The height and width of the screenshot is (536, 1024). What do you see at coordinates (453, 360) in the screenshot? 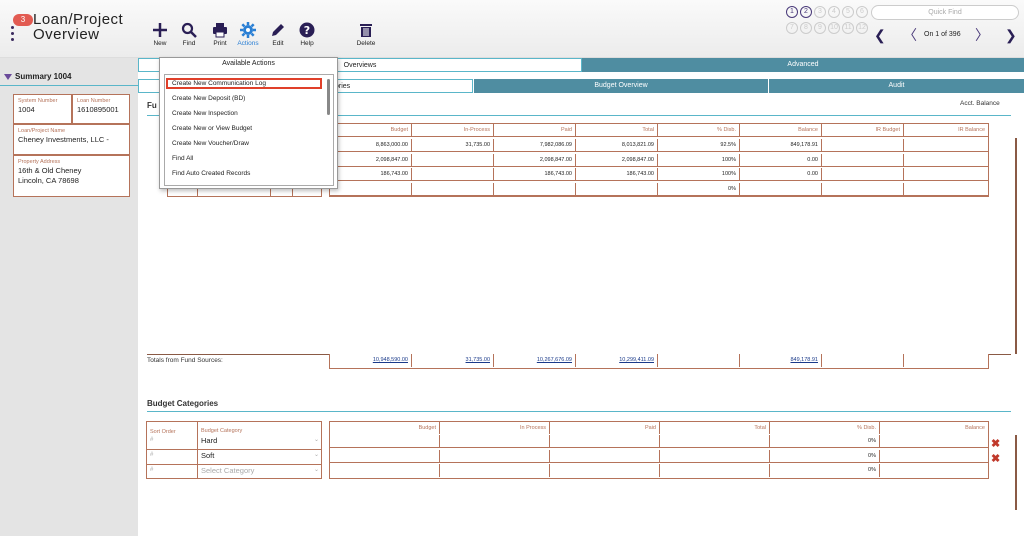
I see `total-cell: 31,735.00` at bounding box center [453, 360].